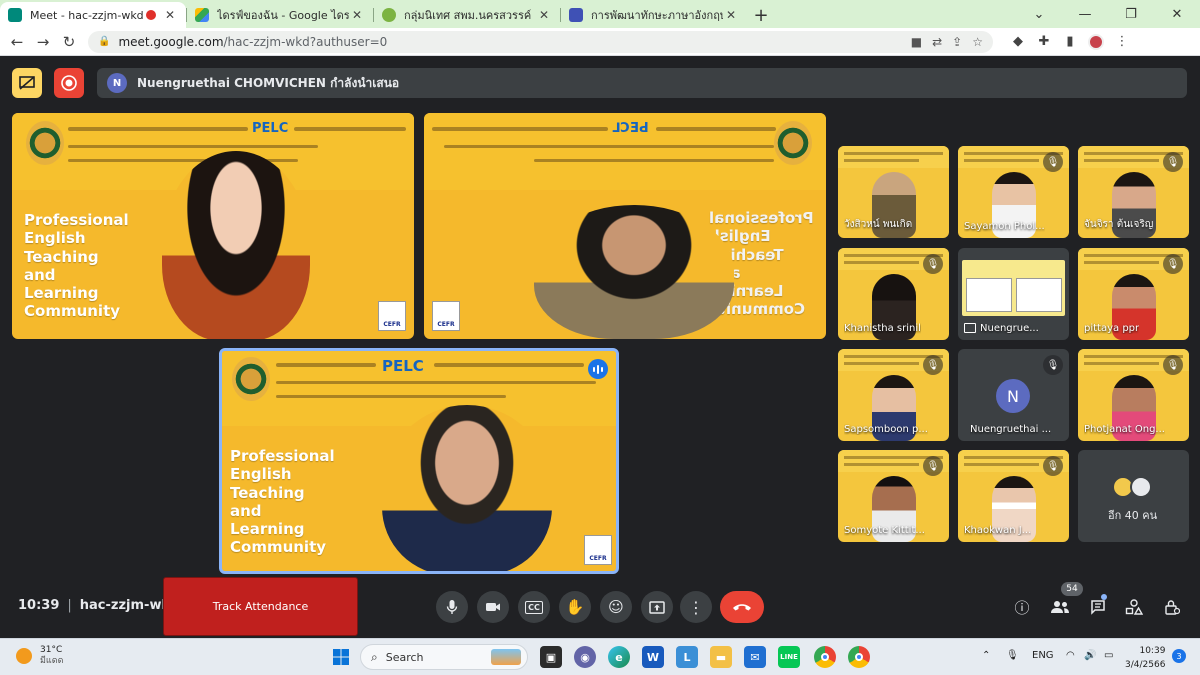 The height and width of the screenshot is (675, 1200). What do you see at coordinates (27, 83) in the screenshot?
I see `stop-presenting-icon` at bounding box center [27, 83].